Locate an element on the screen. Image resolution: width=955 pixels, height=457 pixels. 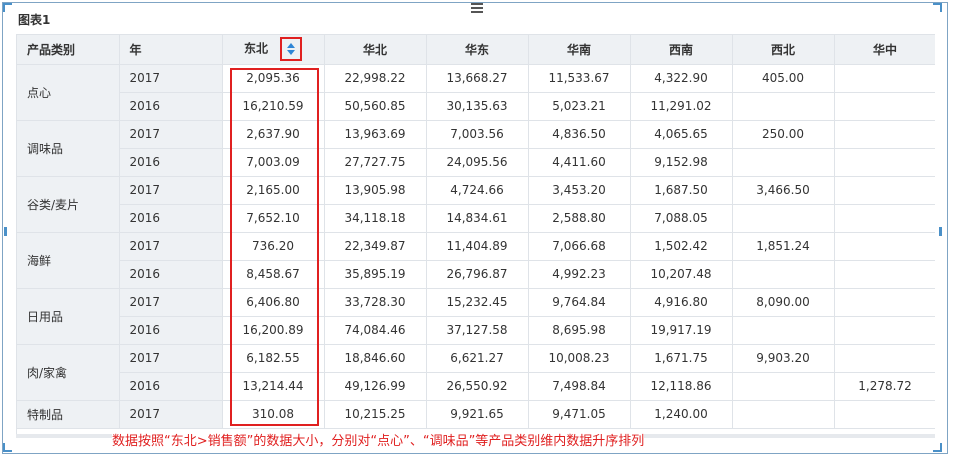
resize-handle-left is located at coordinates (5, 231).